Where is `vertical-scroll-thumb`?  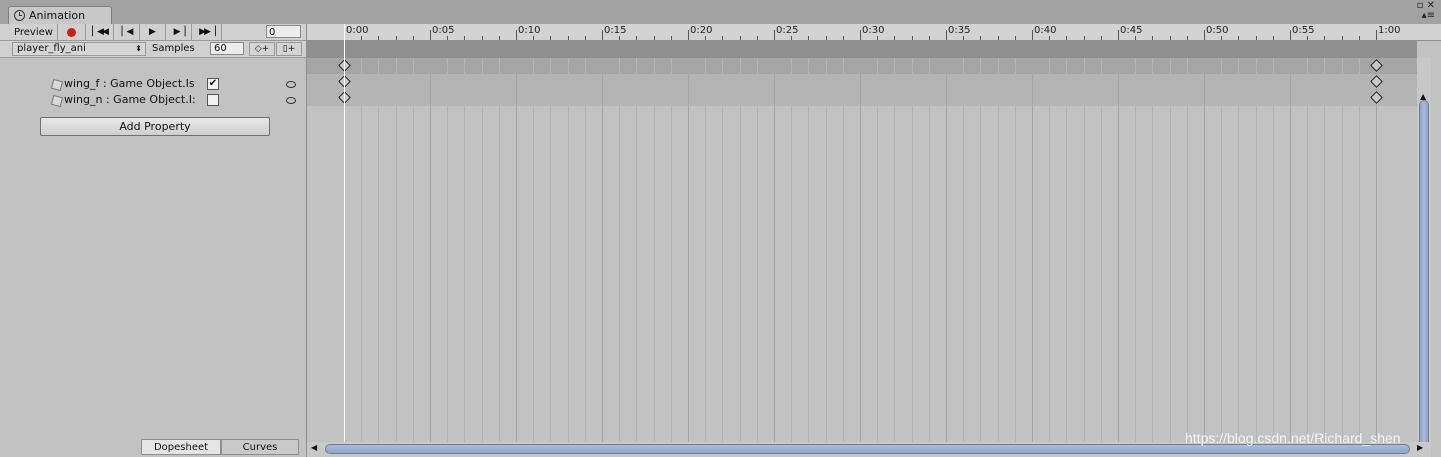
vertical-scroll-thumb is located at coordinates (1424, 277).